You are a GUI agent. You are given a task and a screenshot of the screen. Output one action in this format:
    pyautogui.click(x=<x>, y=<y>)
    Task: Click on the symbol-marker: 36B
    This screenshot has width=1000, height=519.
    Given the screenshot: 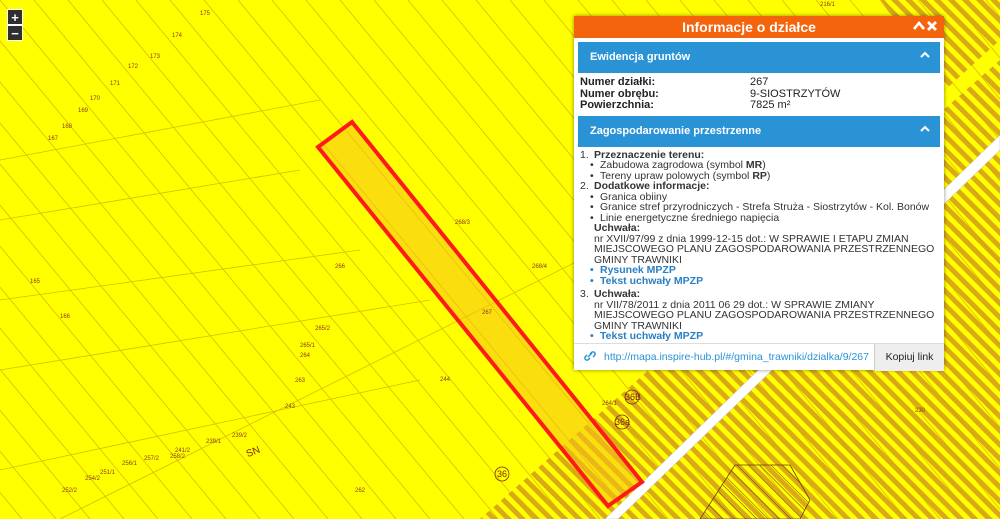 What is the action you would take?
    pyautogui.click(x=632, y=397)
    